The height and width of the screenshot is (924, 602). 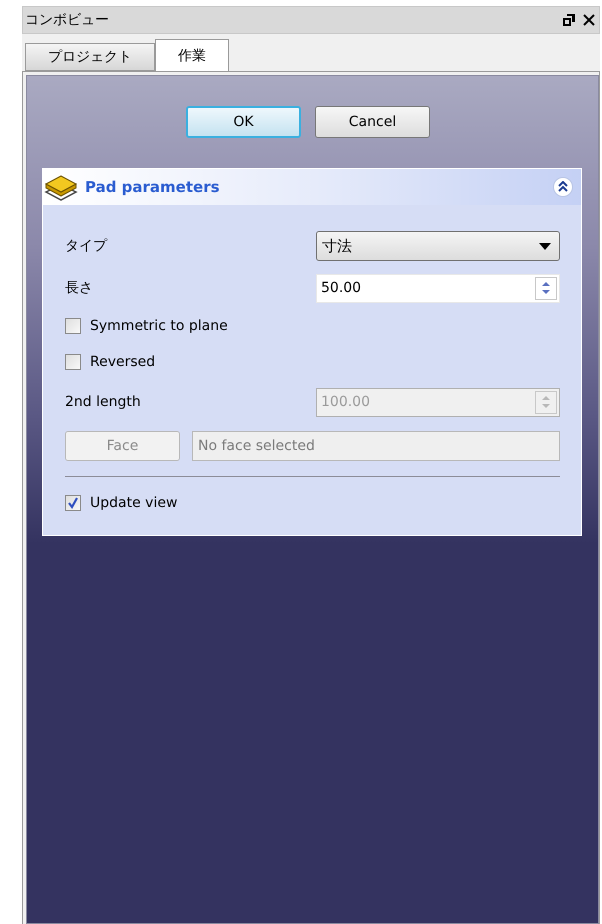 I want to click on type-dropdown: 寸法, so click(x=438, y=246).